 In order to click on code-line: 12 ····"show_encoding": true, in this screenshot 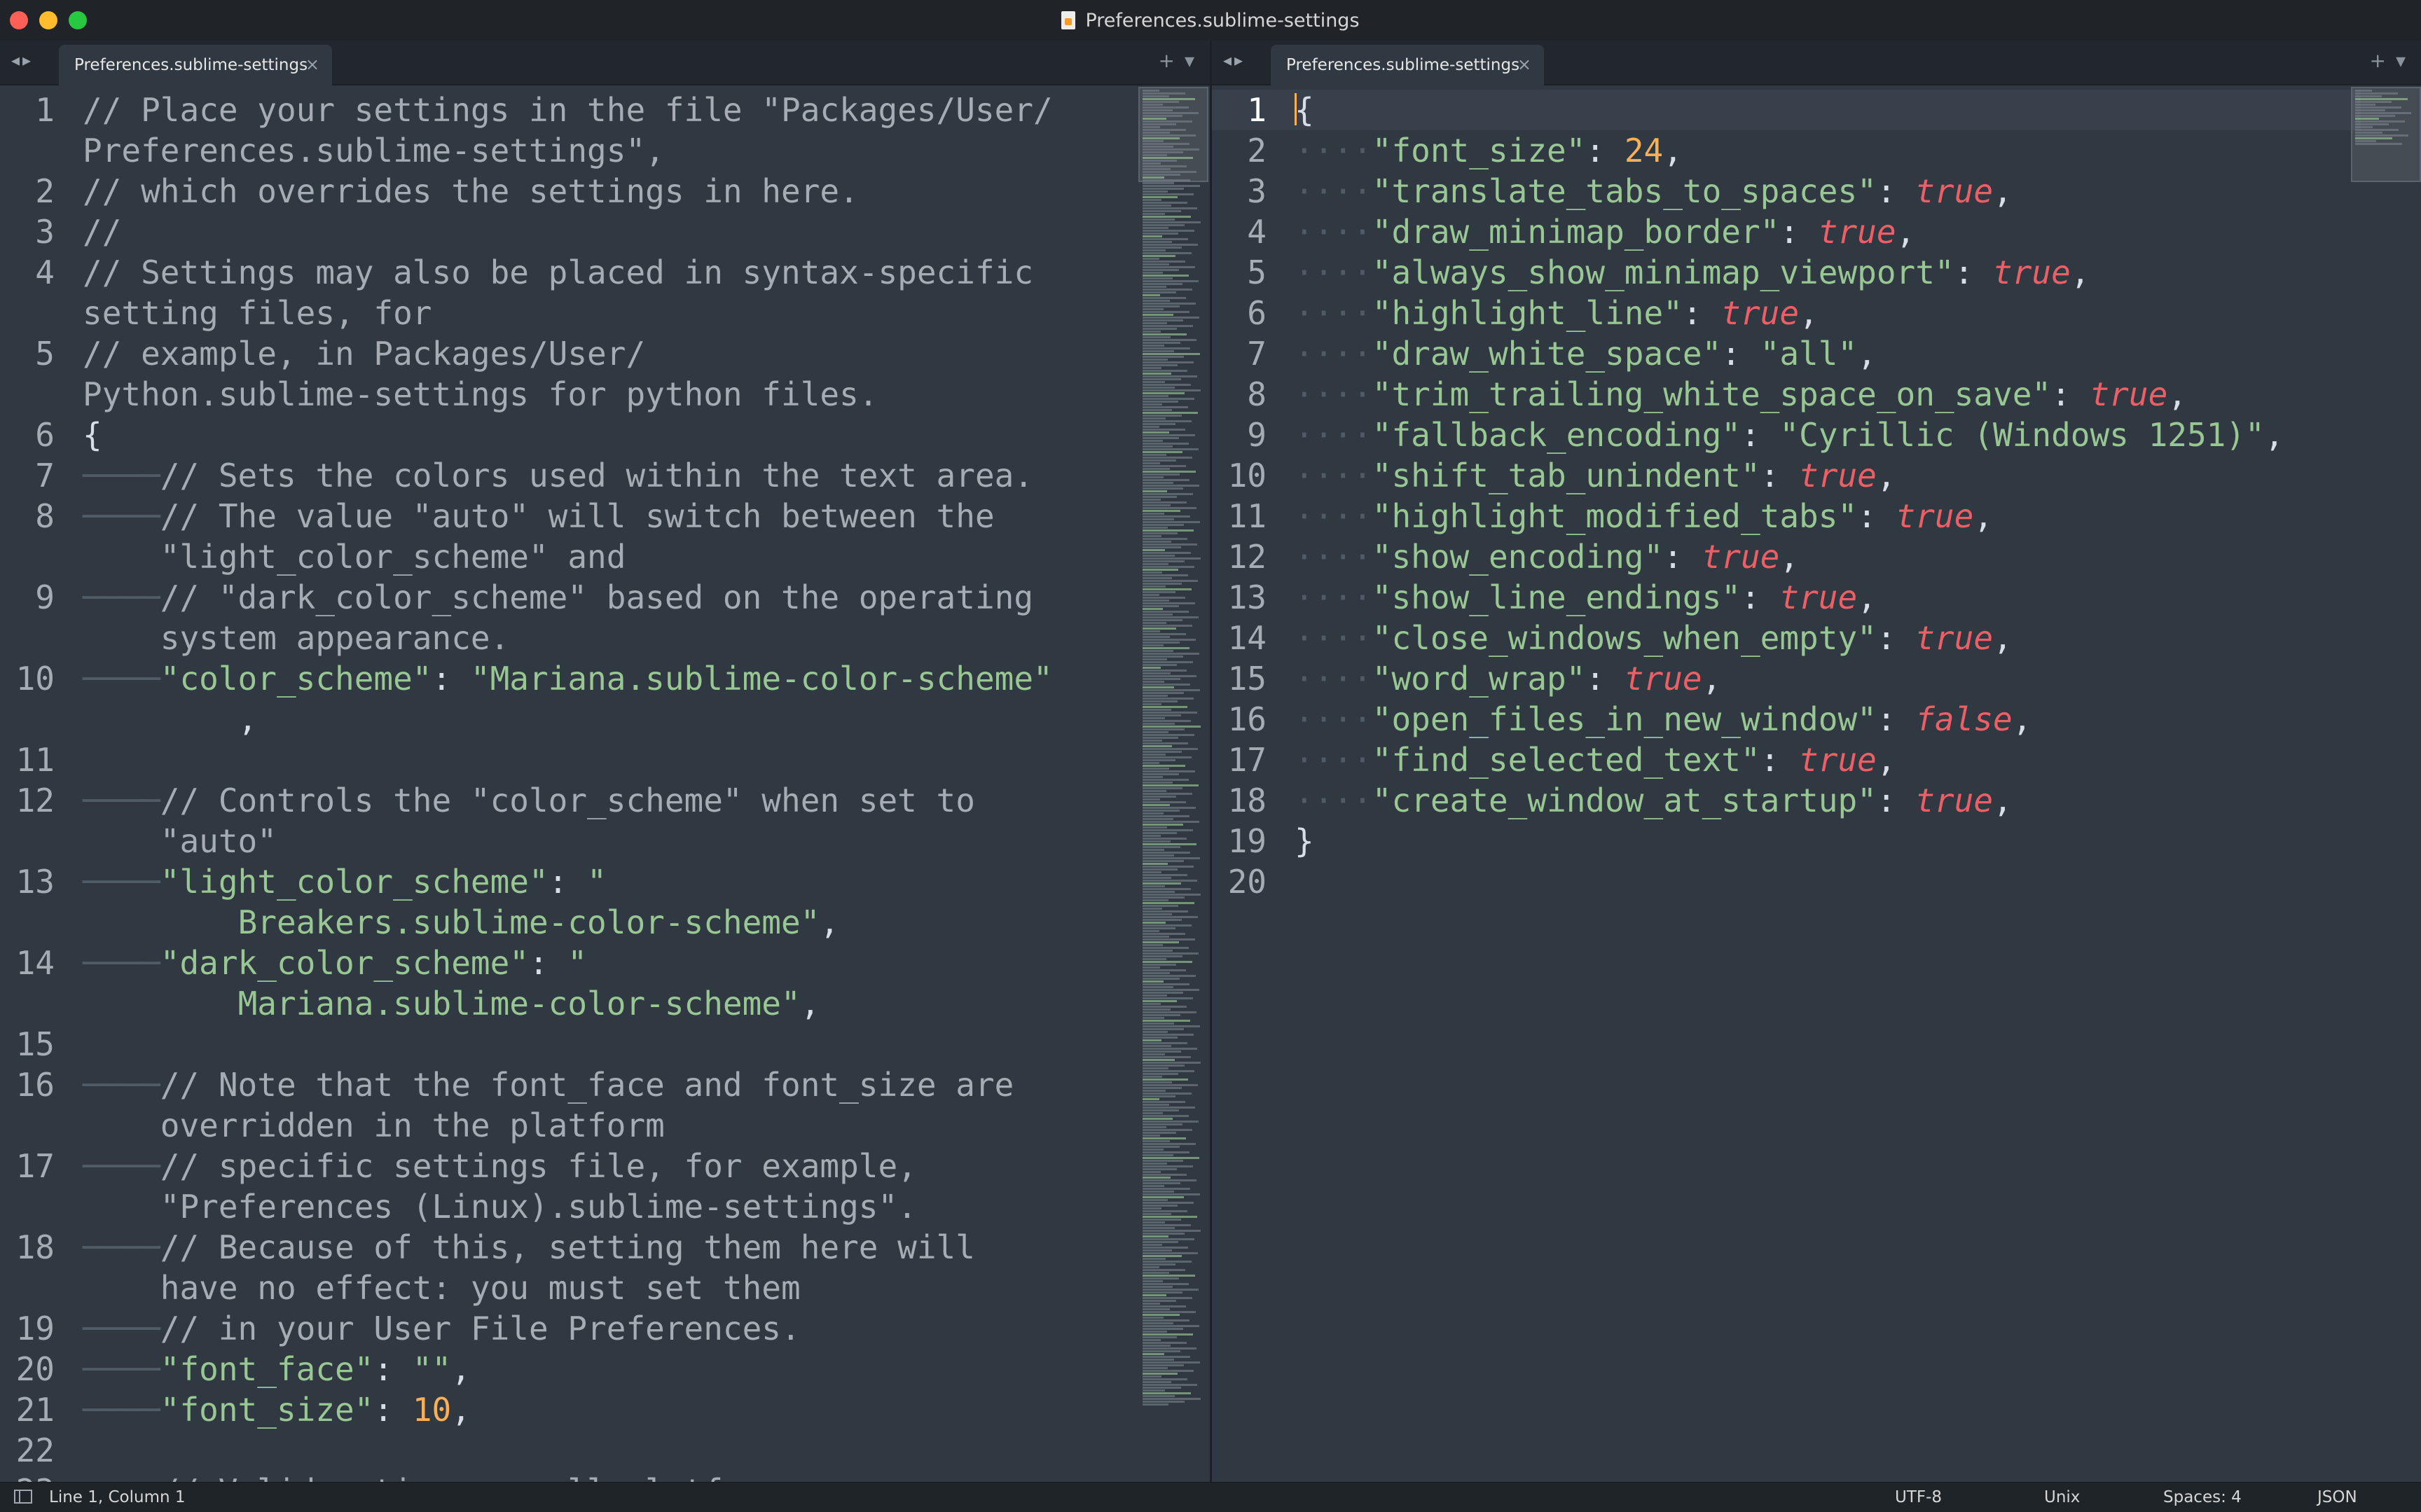, I will do `click(1786, 556)`.